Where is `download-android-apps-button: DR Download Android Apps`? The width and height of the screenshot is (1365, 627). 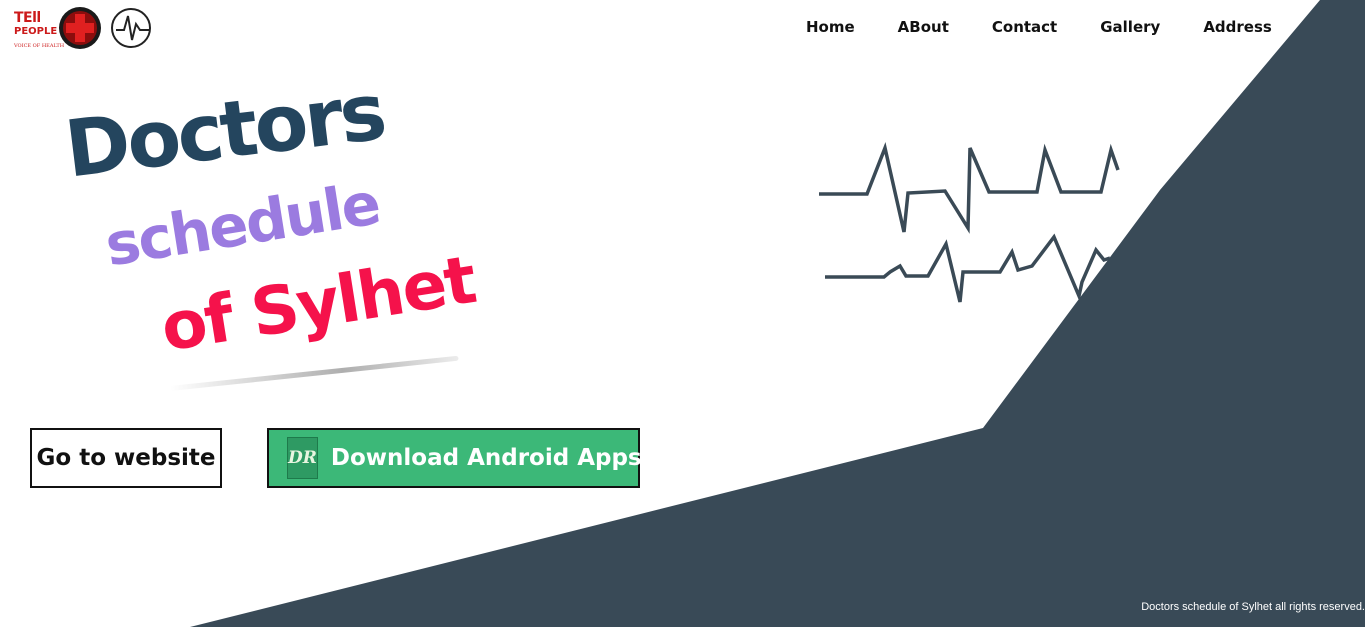 download-android-apps-button: DR Download Android Apps is located at coordinates (454, 458).